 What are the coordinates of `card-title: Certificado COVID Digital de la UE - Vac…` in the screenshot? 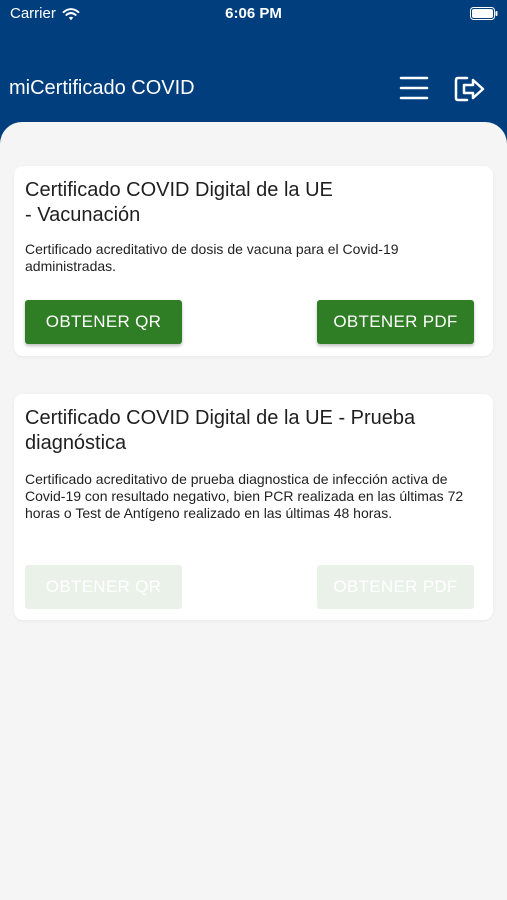 It's located at (250, 203).